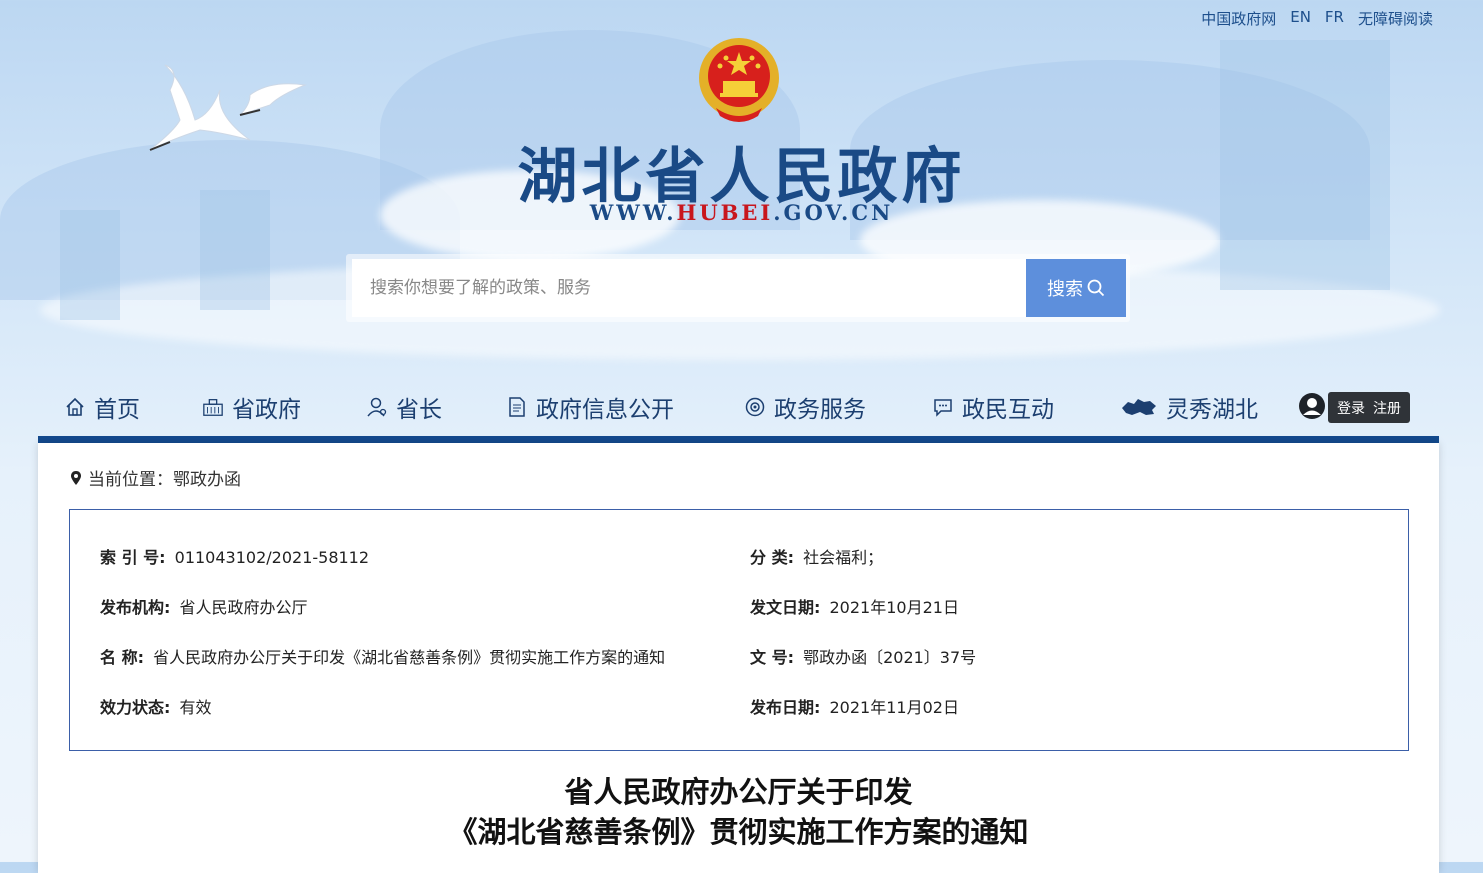 The image size is (1483, 873). I want to click on info-status-label: 效力状态:, so click(135, 707).